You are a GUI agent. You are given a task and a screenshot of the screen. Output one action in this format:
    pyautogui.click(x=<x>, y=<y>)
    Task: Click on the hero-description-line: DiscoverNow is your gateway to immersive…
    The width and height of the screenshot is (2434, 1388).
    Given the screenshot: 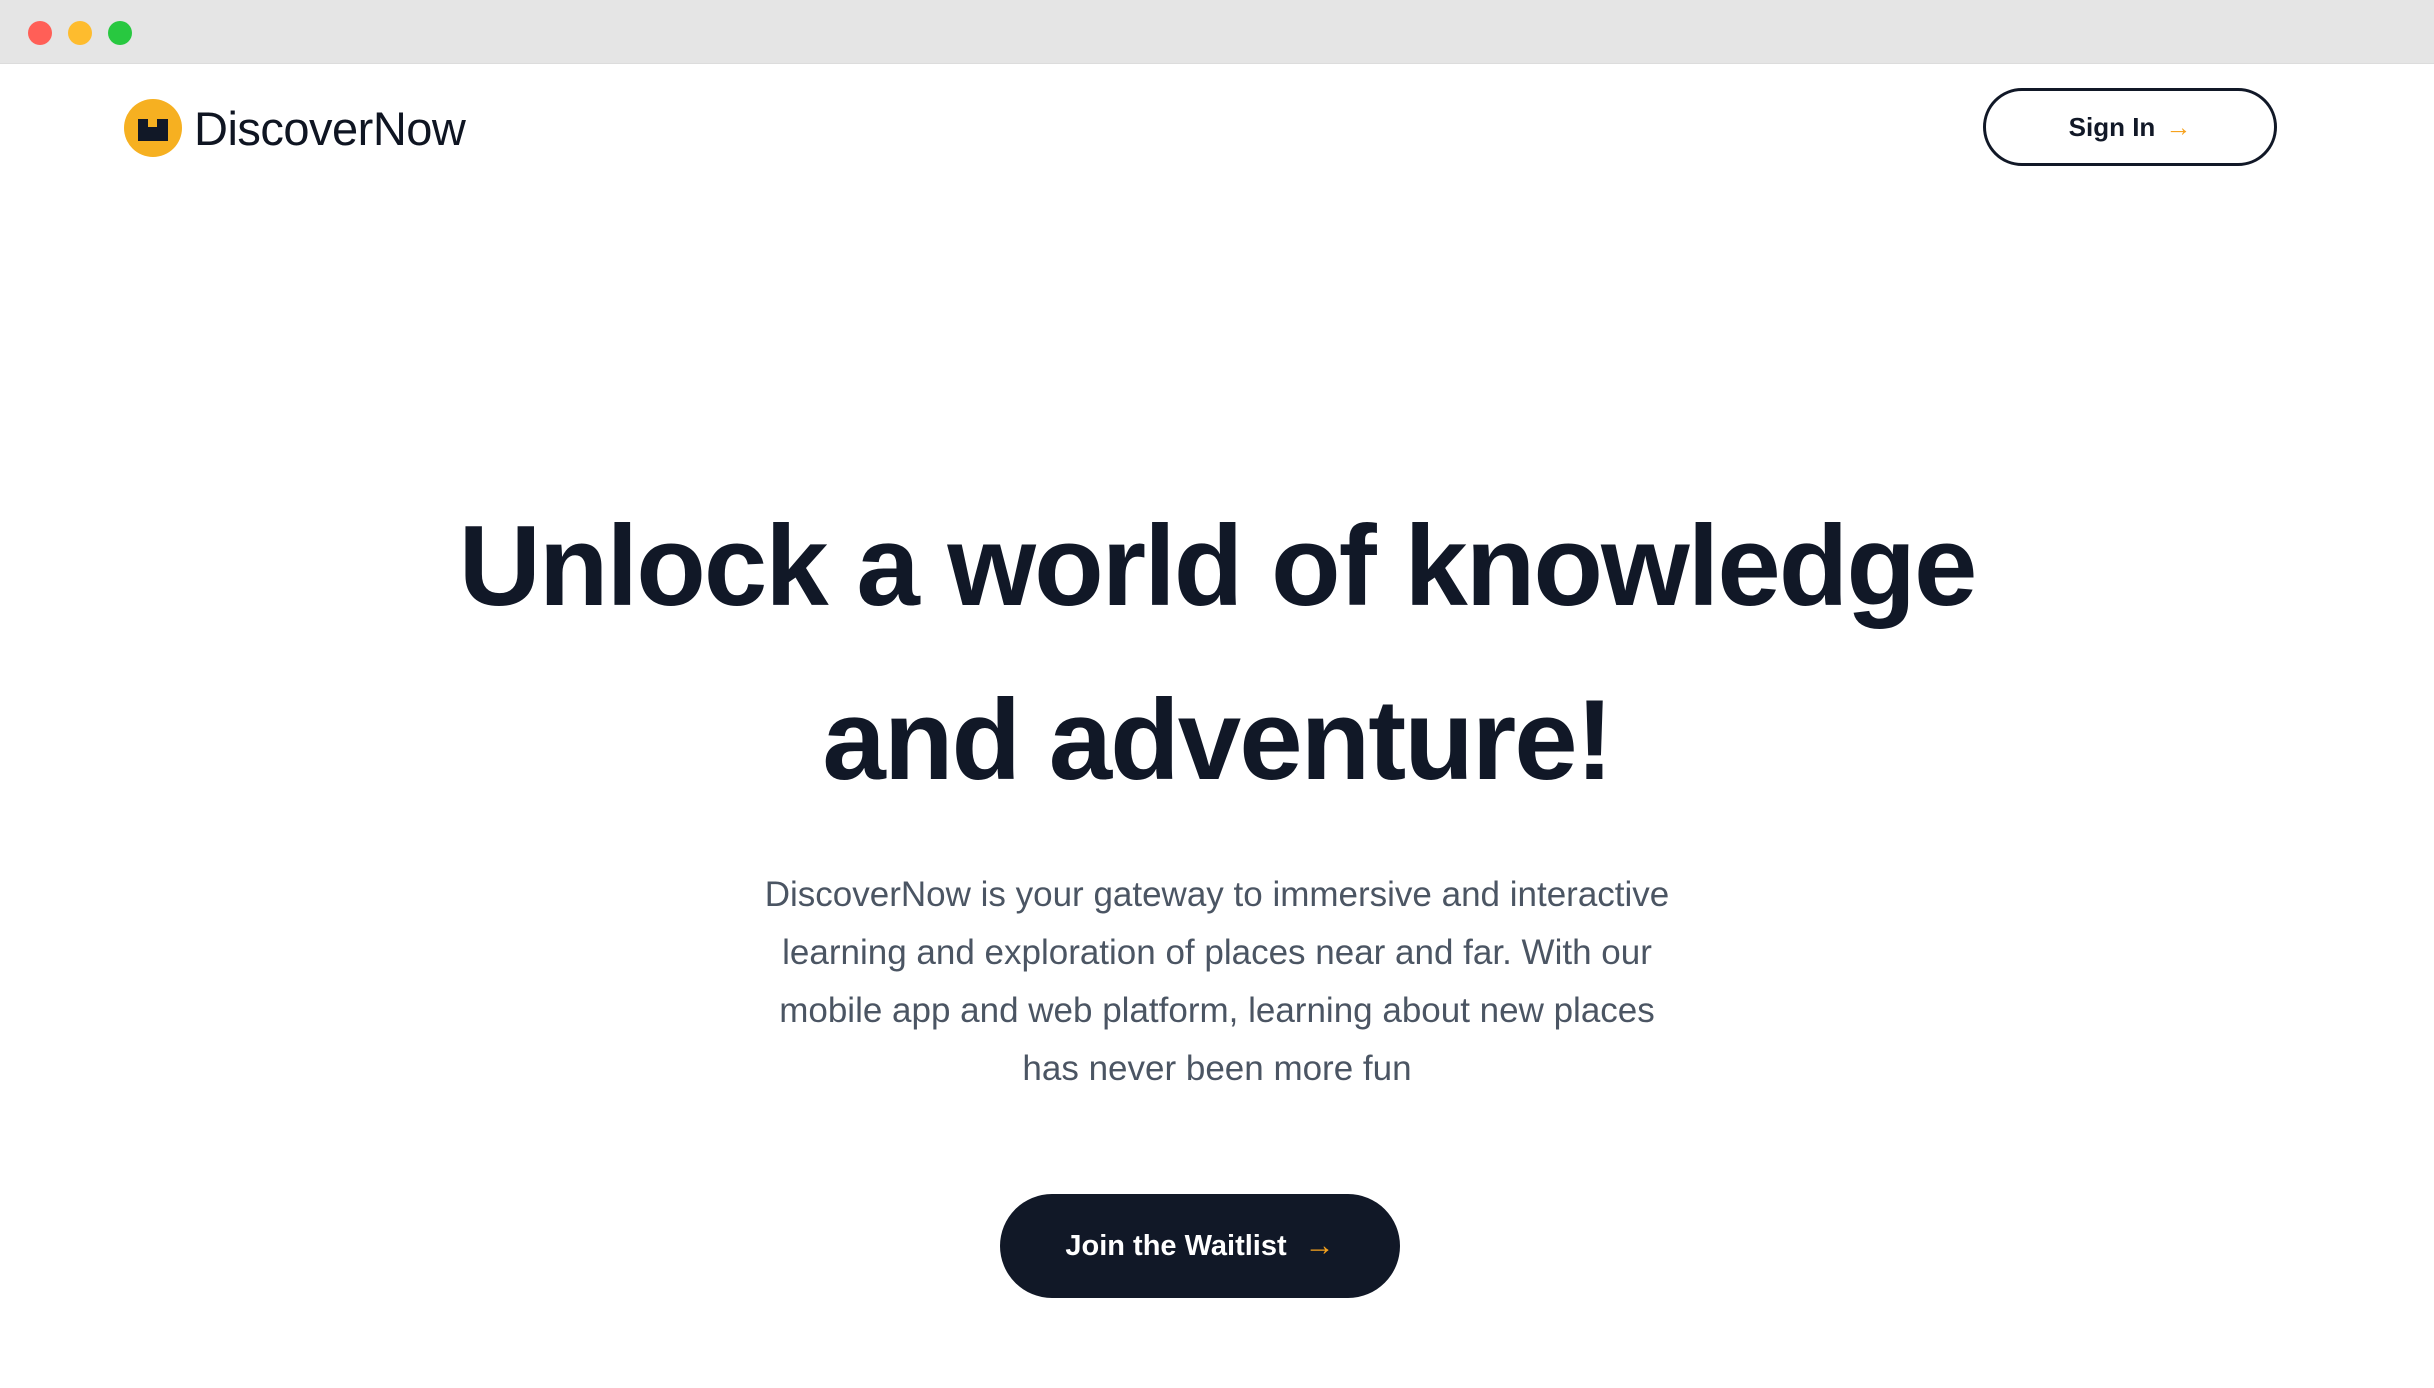 What is the action you would take?
    pyautogui.click(x=1217, y=894)
    